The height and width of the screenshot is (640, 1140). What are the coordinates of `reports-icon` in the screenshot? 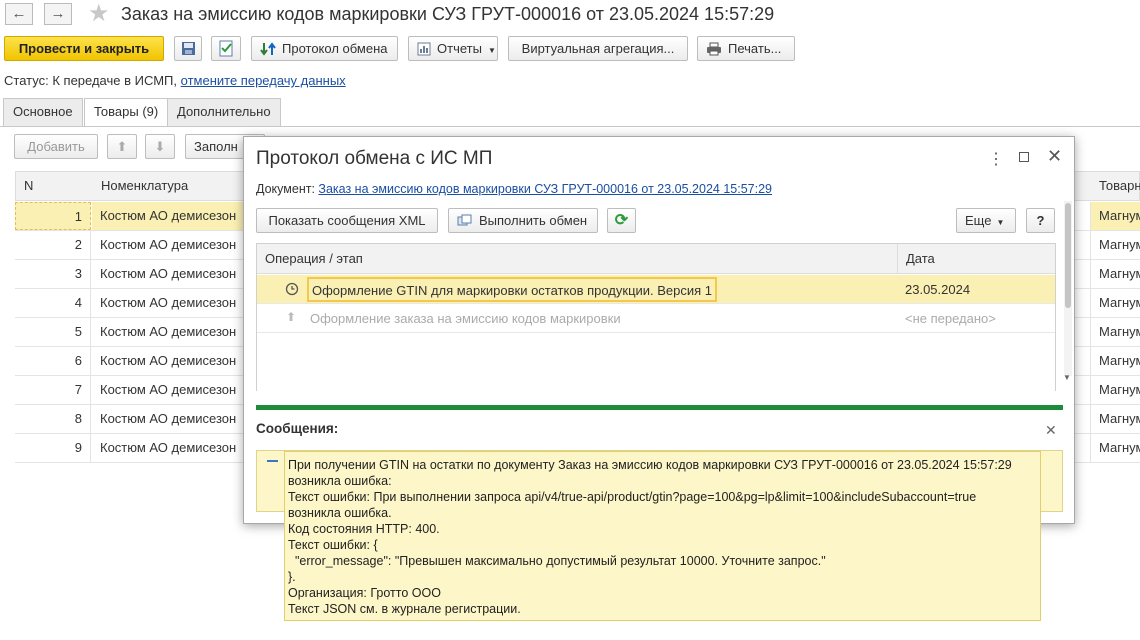 It's located at (424, 49).